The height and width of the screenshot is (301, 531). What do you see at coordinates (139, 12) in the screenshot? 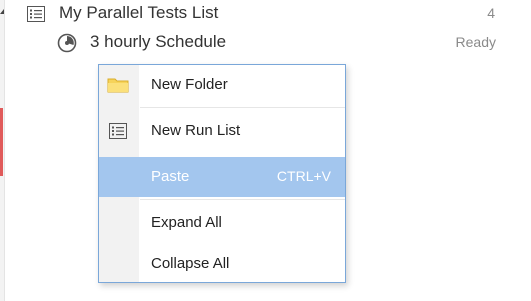
I see `tree-item-label: My Parallel Tests List` at bounding box center [139, 12].